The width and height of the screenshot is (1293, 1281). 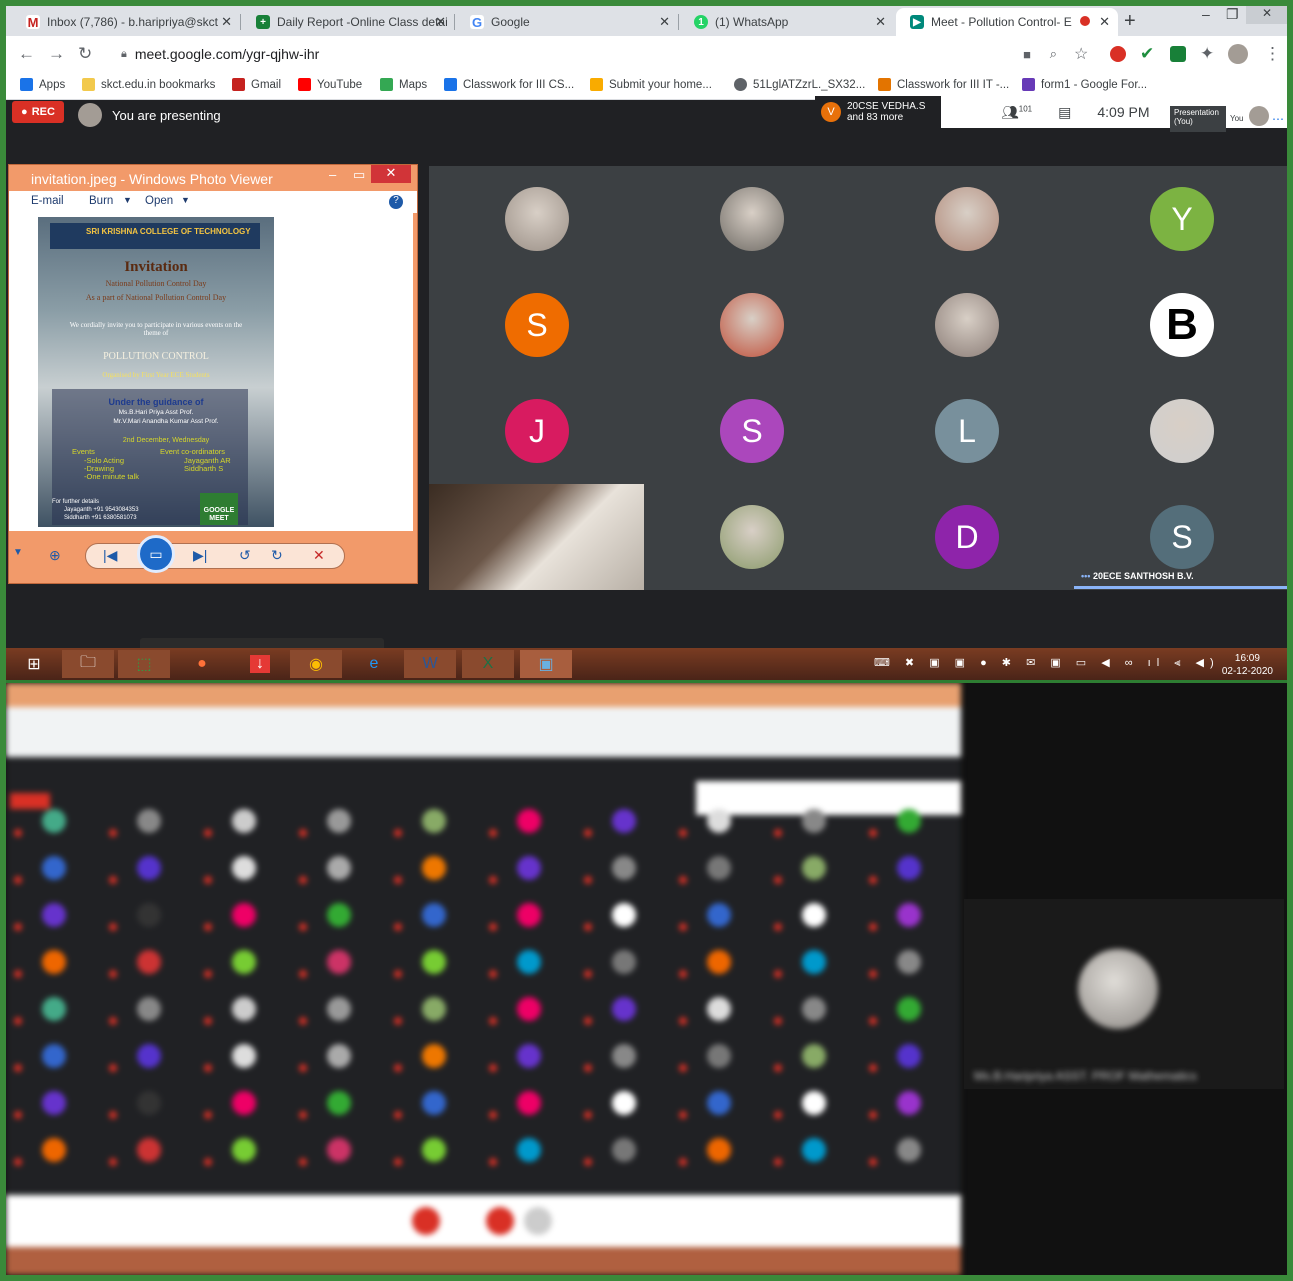 What do you see at coordinates (1064, 112) in the screenshot?
I see `chat-icon: ▤` at bounding box center [1064, 112].